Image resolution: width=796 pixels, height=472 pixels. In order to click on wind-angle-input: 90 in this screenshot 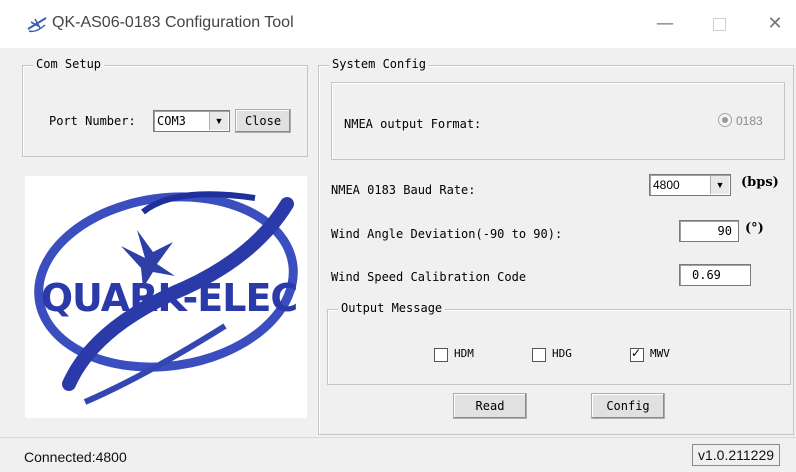, I will do `click(709, 231)`.